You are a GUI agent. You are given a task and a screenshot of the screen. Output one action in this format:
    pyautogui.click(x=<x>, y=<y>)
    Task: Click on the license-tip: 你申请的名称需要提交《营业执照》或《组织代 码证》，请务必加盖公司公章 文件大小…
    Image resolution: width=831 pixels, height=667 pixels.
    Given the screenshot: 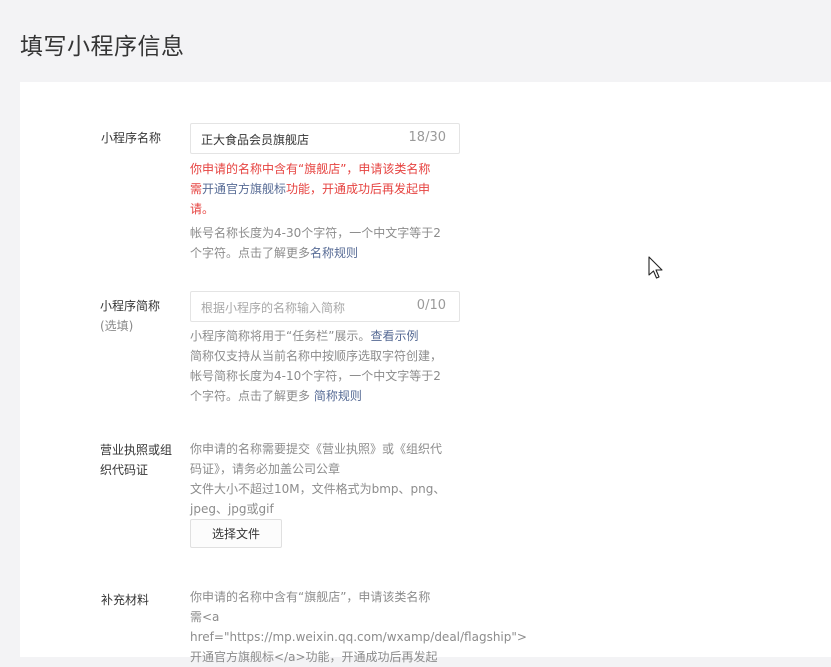 What is the action you would take?
    pyautogui.click(x=326, y=479)
    